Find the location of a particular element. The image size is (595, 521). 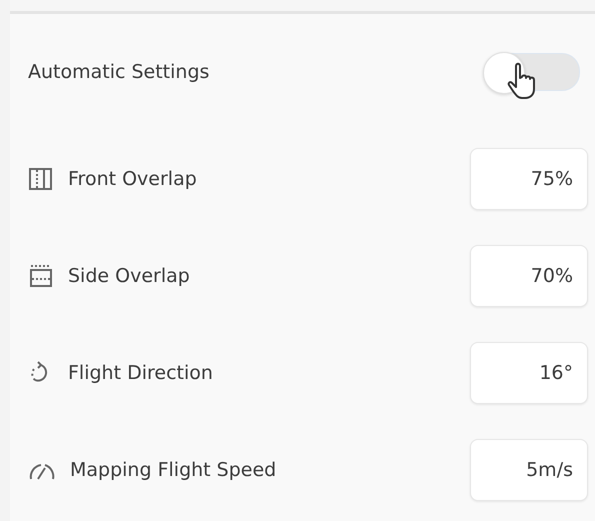

value-field: 70% is located at coordinates (529, 275).